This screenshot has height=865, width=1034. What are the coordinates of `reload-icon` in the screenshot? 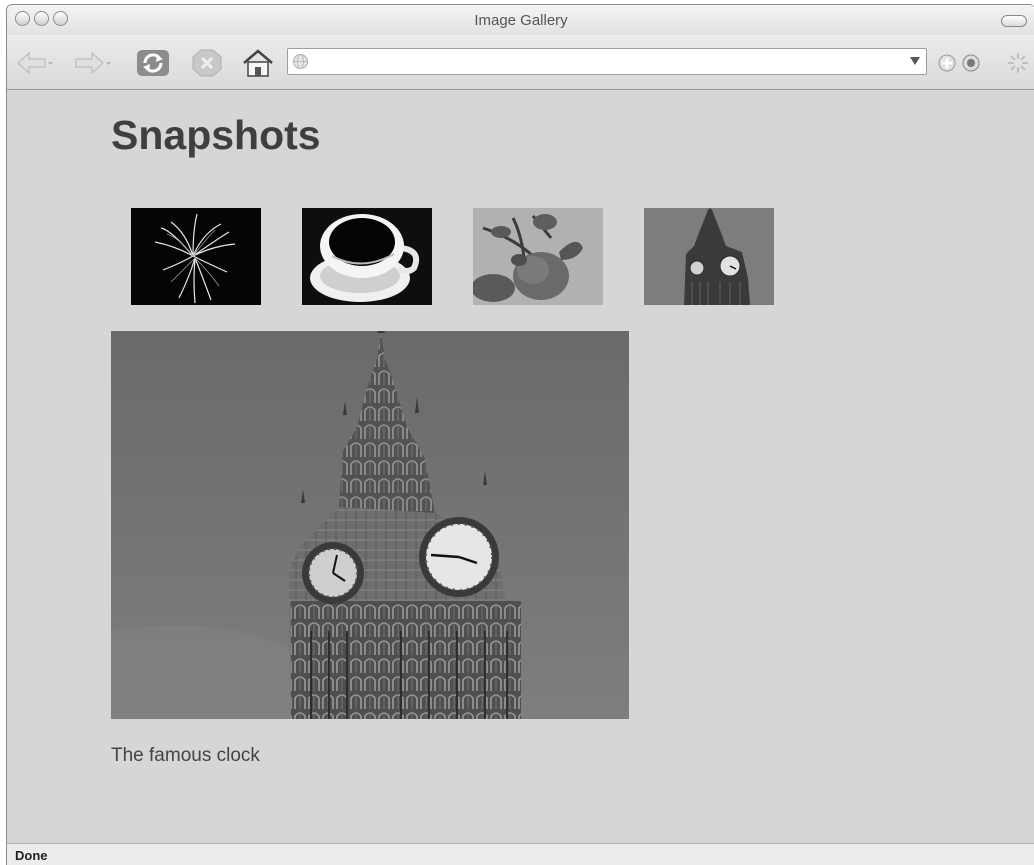 It's located at (153, 63).